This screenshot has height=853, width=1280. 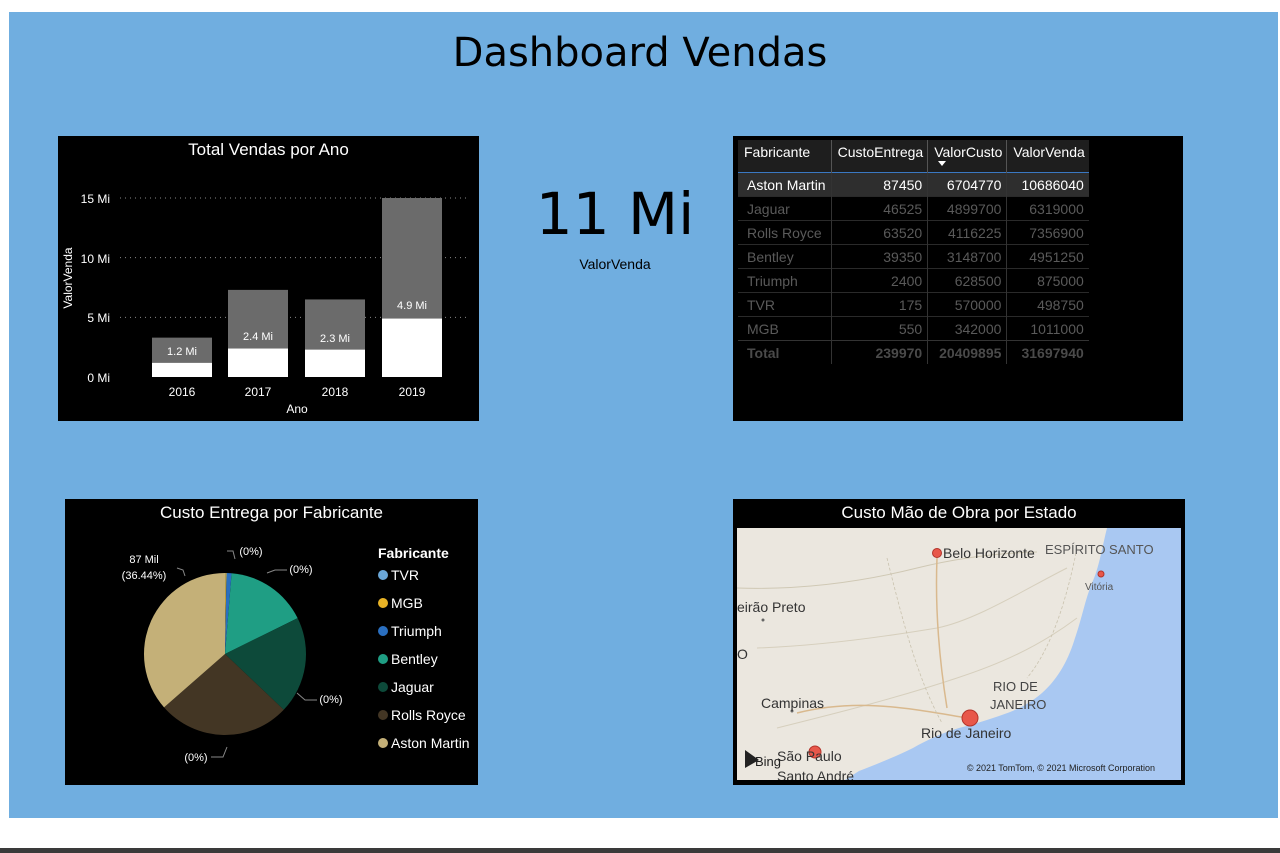 I want to click on table-row: MGB 550 342000 1011000, so click(x=913, y=328).